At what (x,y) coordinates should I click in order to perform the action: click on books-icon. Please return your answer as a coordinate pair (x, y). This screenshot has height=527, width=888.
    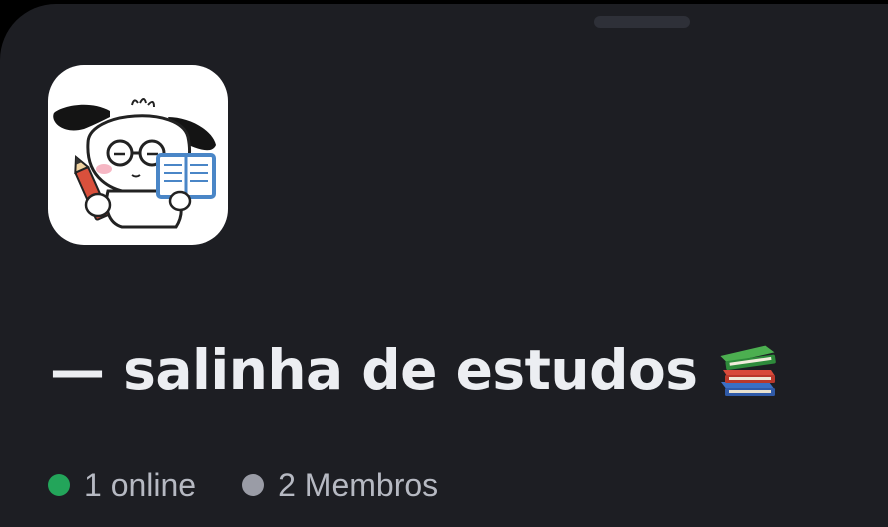
    Looking at the image, I should click on (749, 370).